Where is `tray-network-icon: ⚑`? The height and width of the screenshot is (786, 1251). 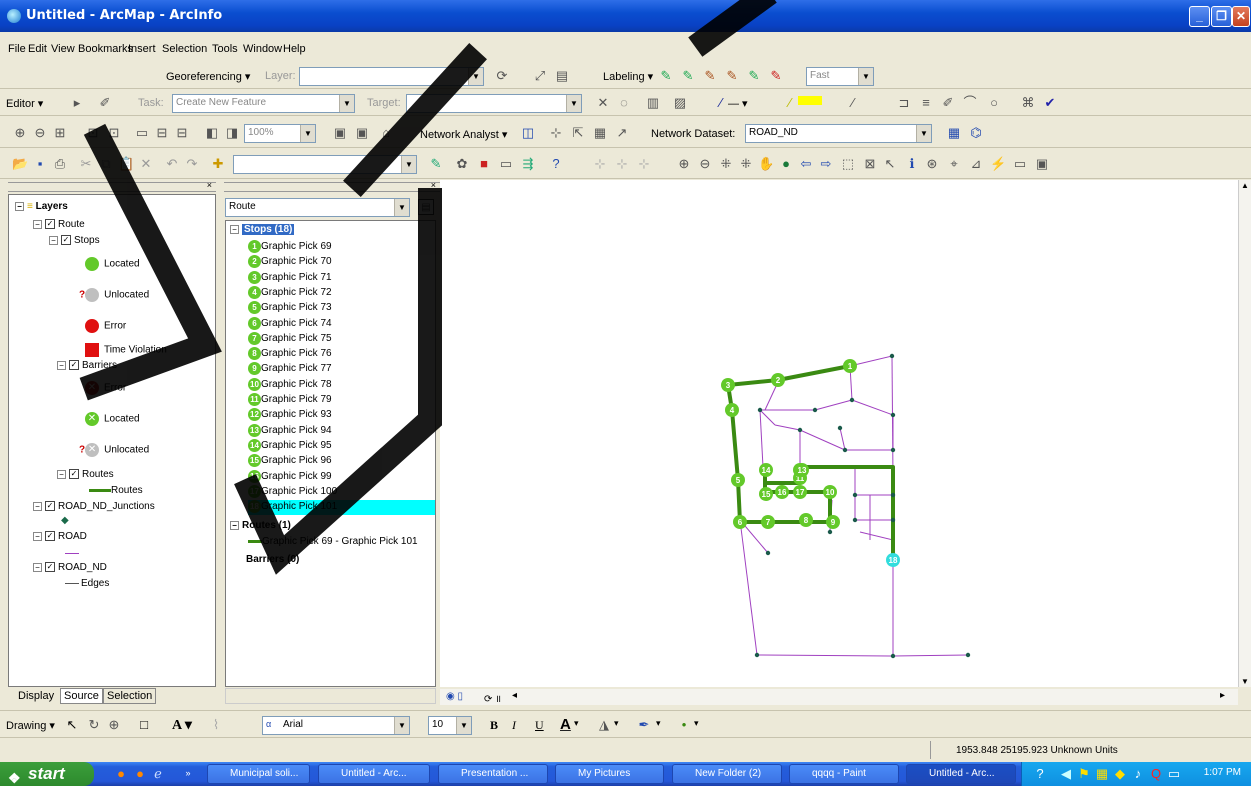 tray-network-icon: ⚑ is located at coordinates (1084, 774).